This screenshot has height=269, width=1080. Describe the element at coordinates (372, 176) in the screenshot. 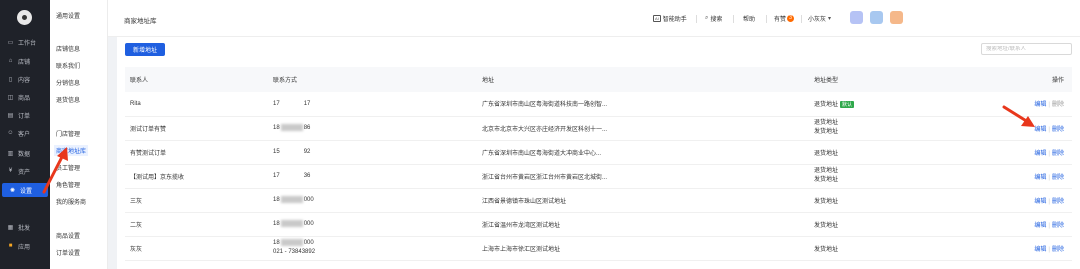

I see `phone-cell: 17 36` at that location.